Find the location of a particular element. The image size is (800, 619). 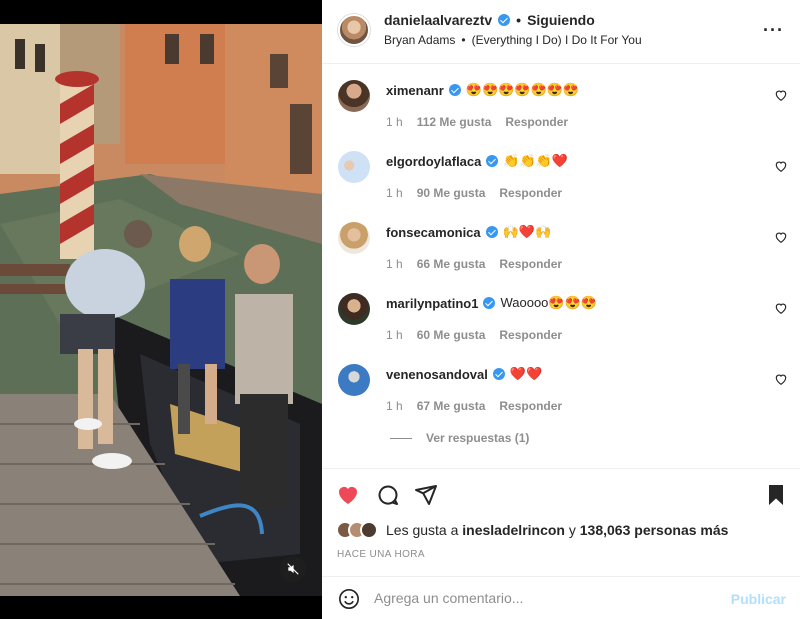

comment-likes: 60 Me gusta is located at coordinates (451, 335).